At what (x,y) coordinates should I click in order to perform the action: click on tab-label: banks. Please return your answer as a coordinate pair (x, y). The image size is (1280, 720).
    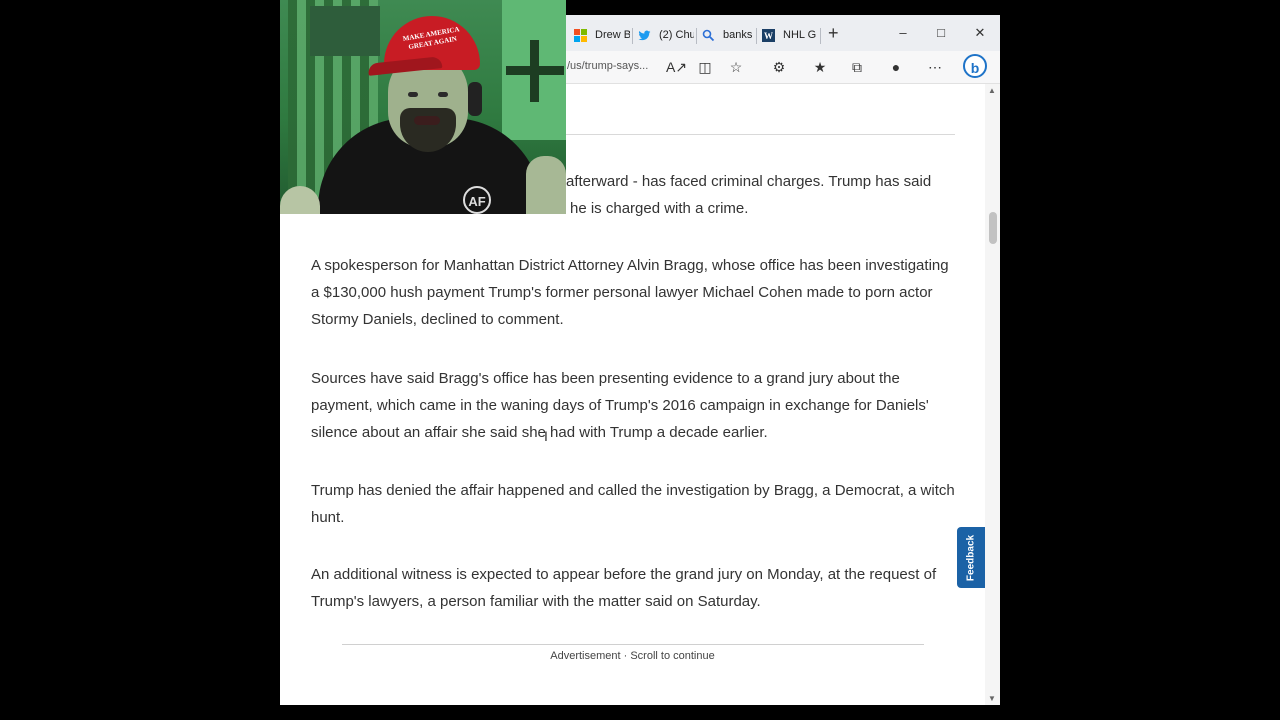
    Looking at the image, I should click on (738, 35).